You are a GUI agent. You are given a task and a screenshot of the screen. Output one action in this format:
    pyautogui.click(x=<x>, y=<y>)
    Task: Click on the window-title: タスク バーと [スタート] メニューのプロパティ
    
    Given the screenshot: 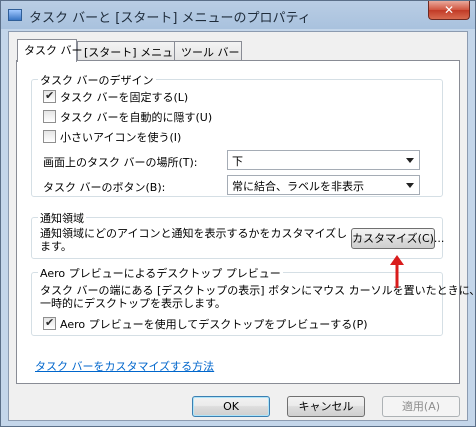 What is the action you would take?
    pyautogui.click(x=170, y=18)
    